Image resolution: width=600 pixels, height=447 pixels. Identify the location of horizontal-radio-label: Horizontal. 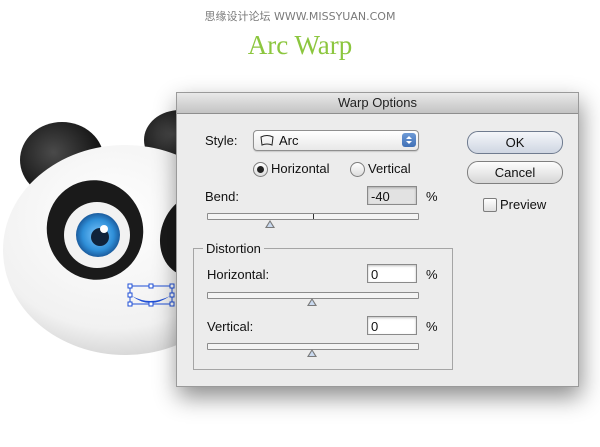
(300, 168).